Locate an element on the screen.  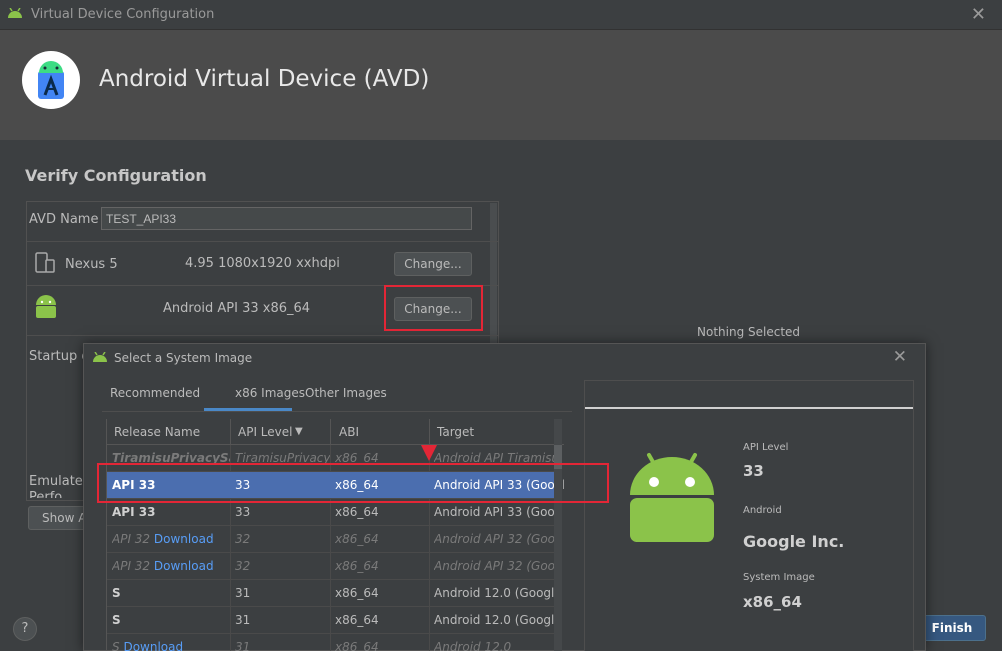
android-robot-icon is located at coordinates (672, 497).